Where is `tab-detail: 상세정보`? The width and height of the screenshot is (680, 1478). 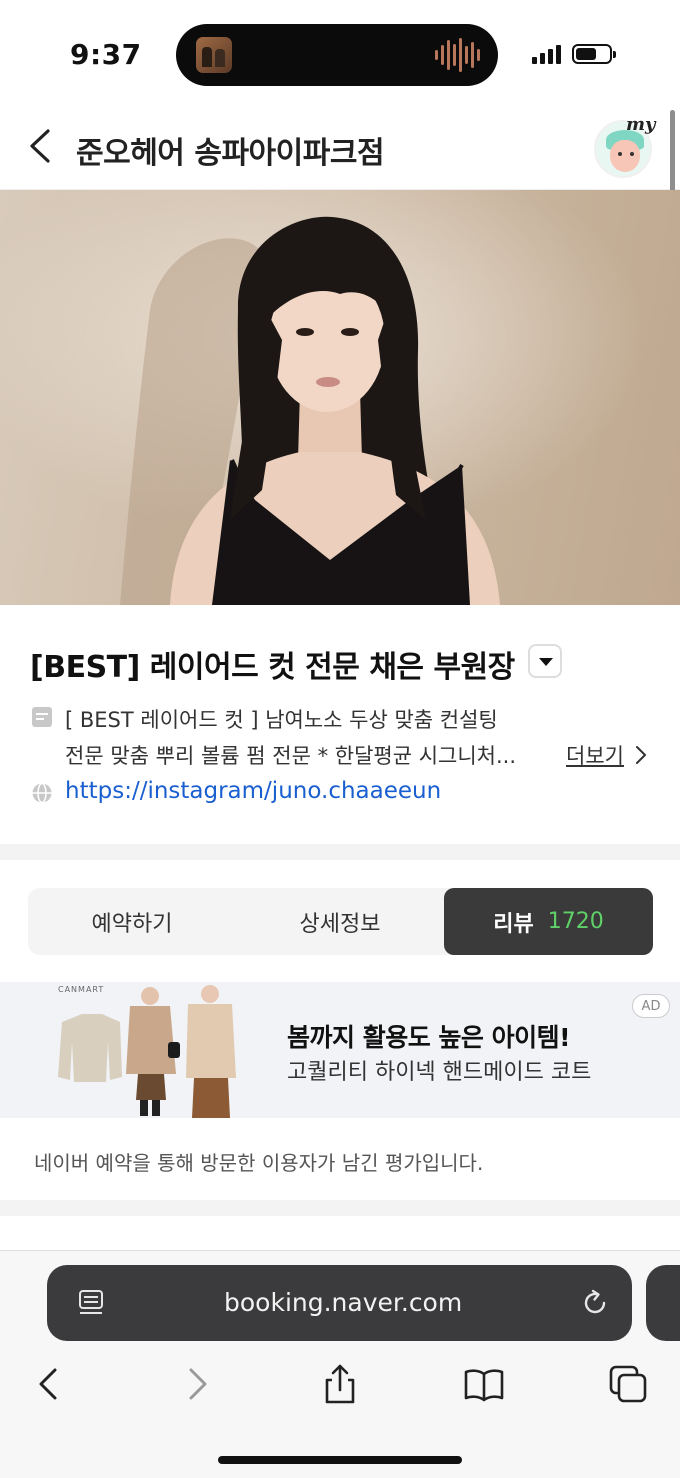 tab-detail: 상세정보 is located at coordinates (340, 921).